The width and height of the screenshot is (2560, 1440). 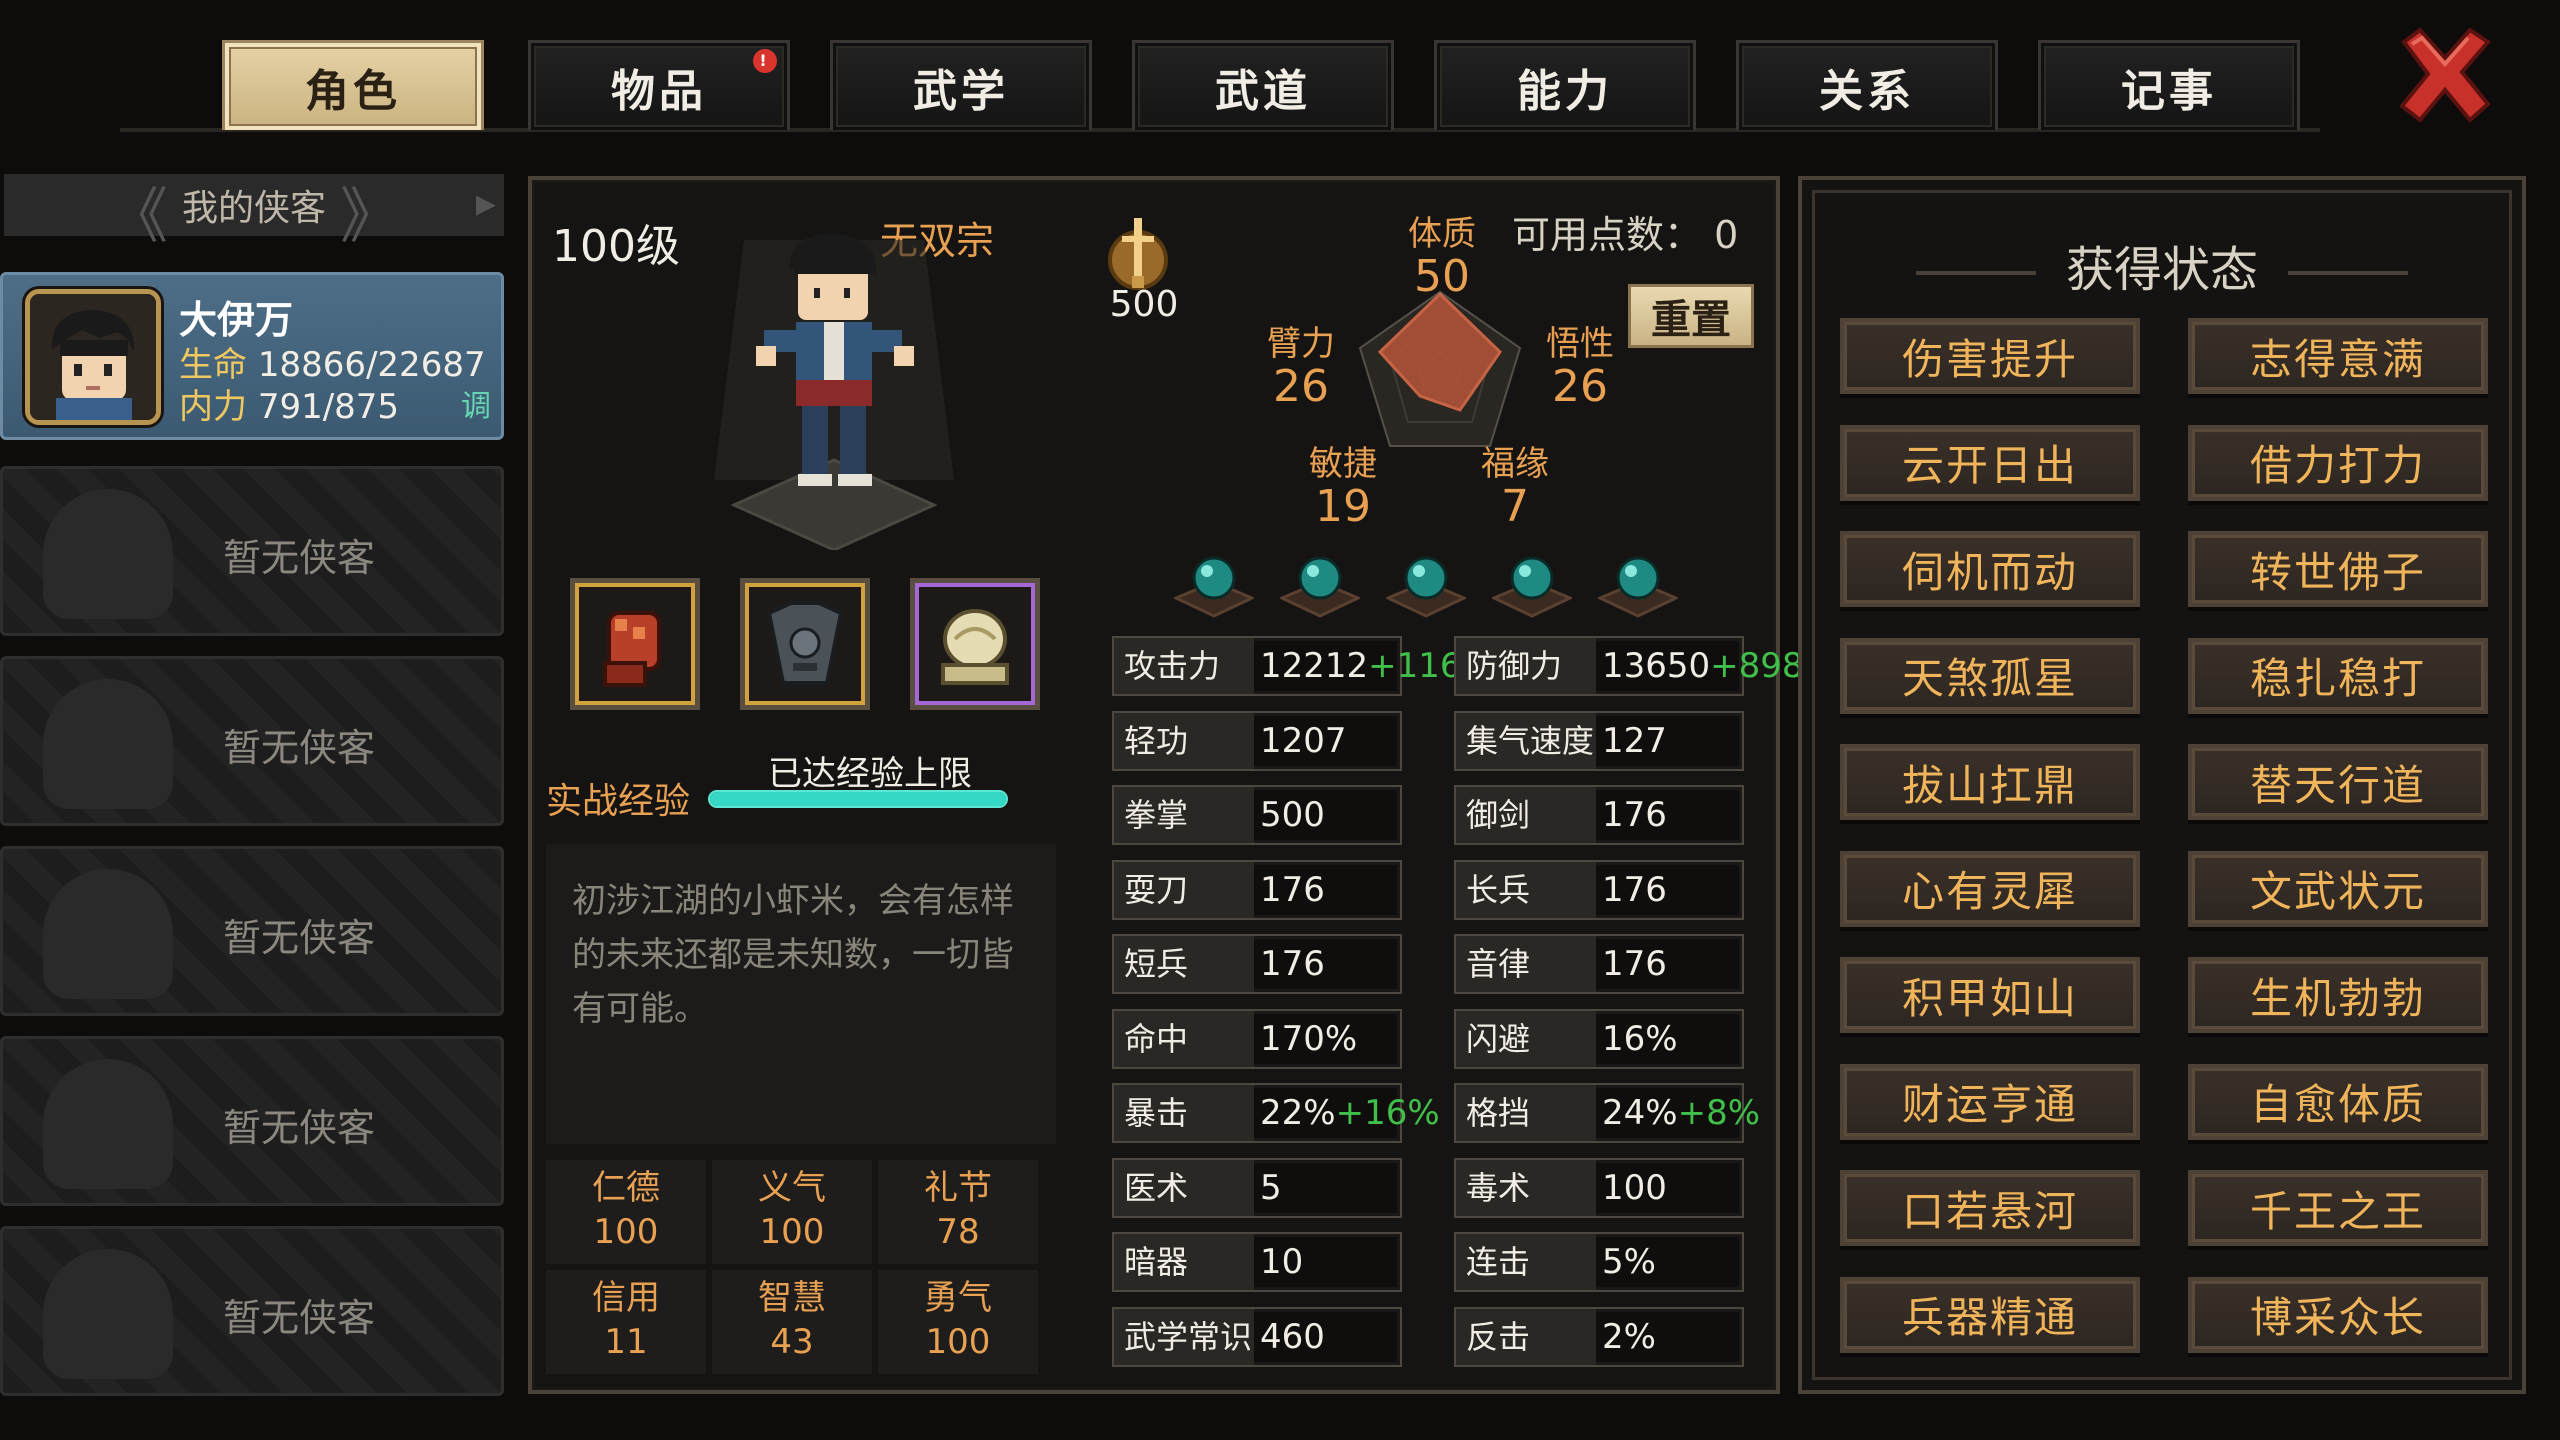 I want to click on status-effect-button: 天煞孤星, so click(x=1990, y=675).